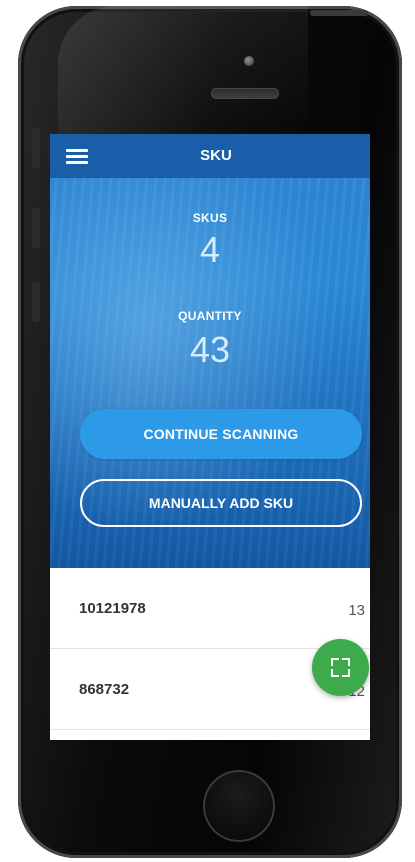 The image size is (415, 862). What do you see at coordinates (216, 155) in the screenshot?
I see `page-title: SKU` at bounding box center [216, 155].